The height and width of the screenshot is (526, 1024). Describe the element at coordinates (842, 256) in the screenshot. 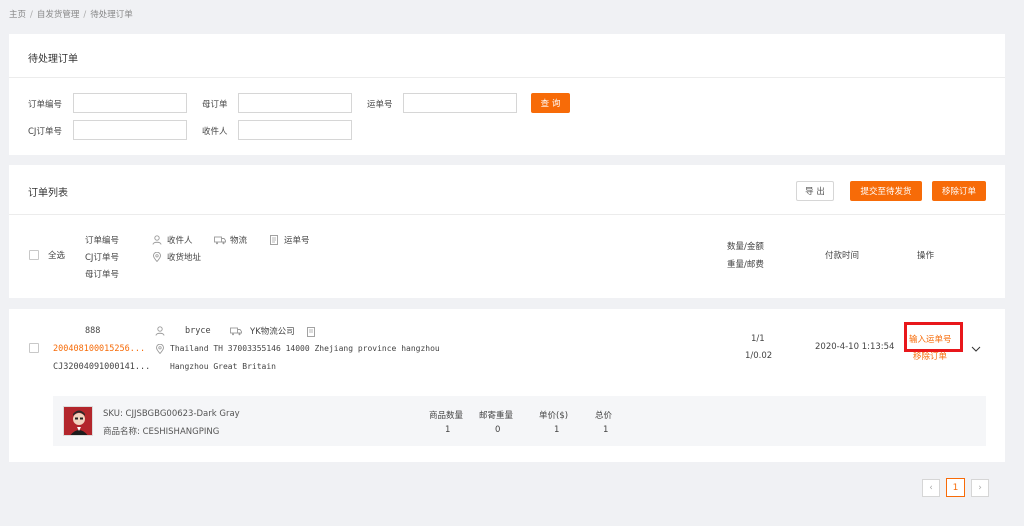

I see `header-pay-time: 付款时间` at that location.